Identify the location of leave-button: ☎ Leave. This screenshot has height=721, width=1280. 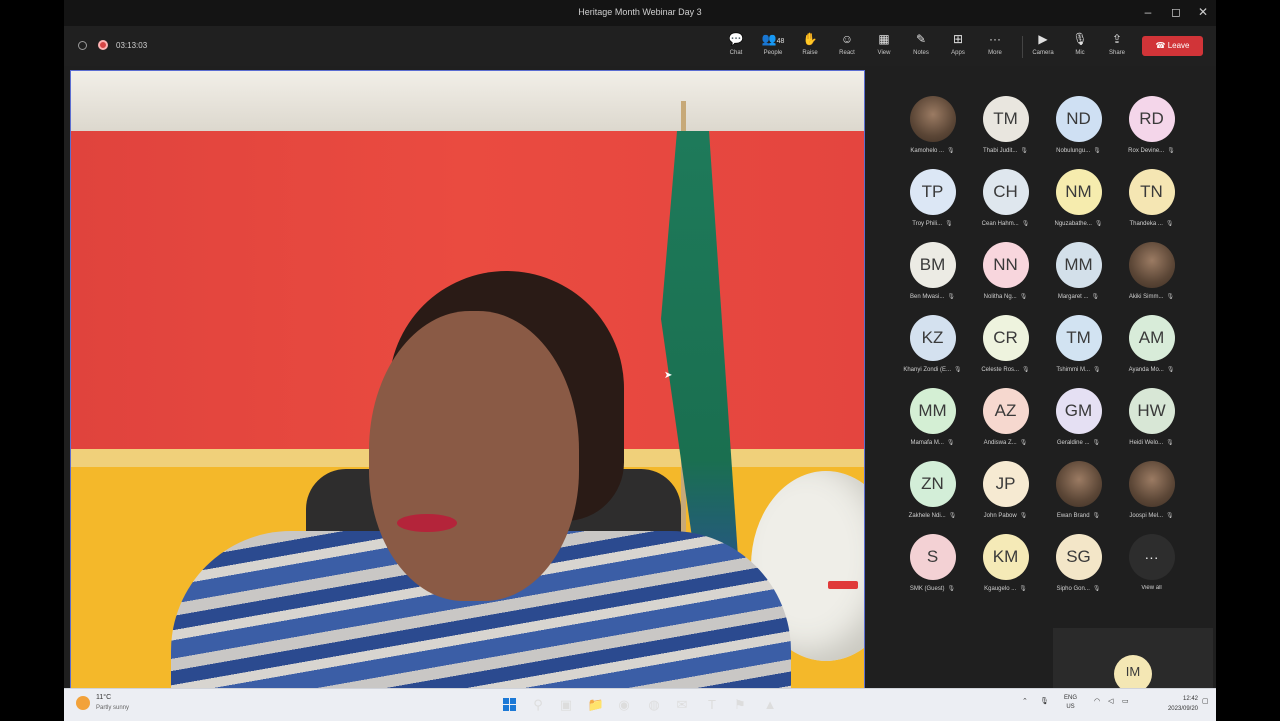
(1172, 46).